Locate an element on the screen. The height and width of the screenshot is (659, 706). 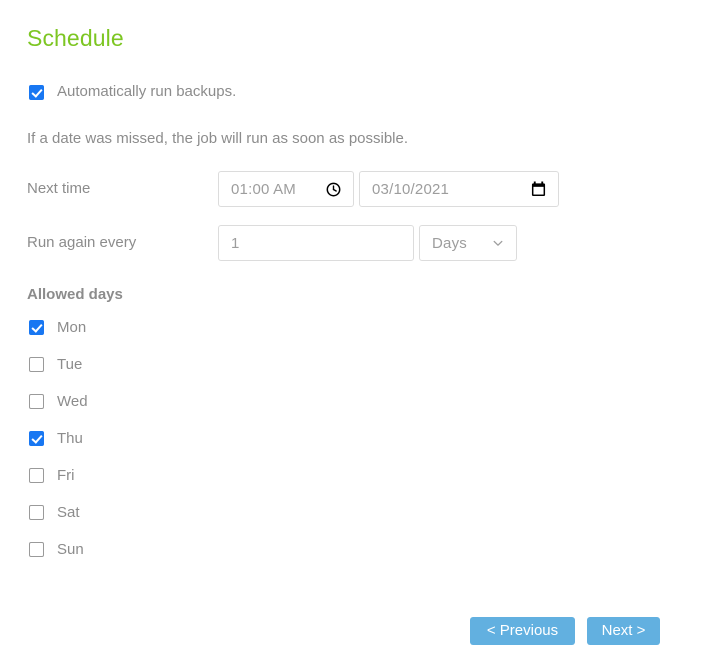
next-time-row: Next time 01:00 AM 03/10/2021 is located at coordinates (293, 189).